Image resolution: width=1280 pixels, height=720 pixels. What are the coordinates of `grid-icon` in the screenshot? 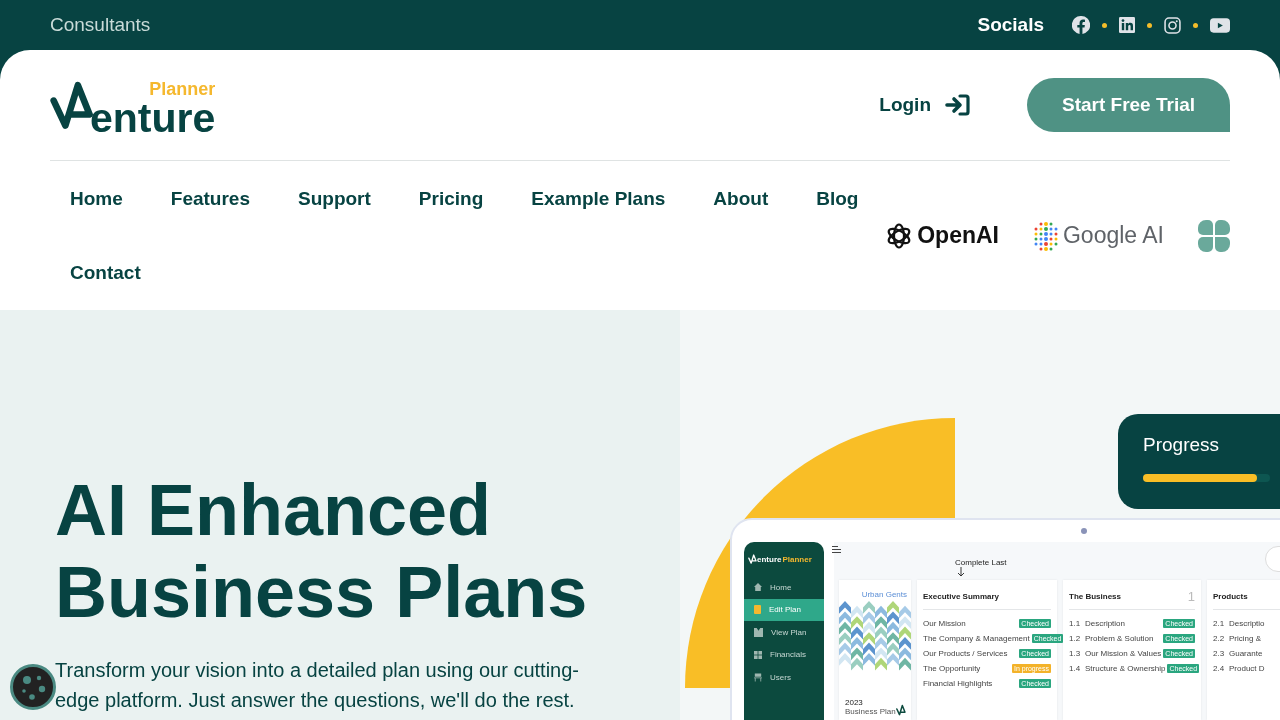 It's located at (758, 654).